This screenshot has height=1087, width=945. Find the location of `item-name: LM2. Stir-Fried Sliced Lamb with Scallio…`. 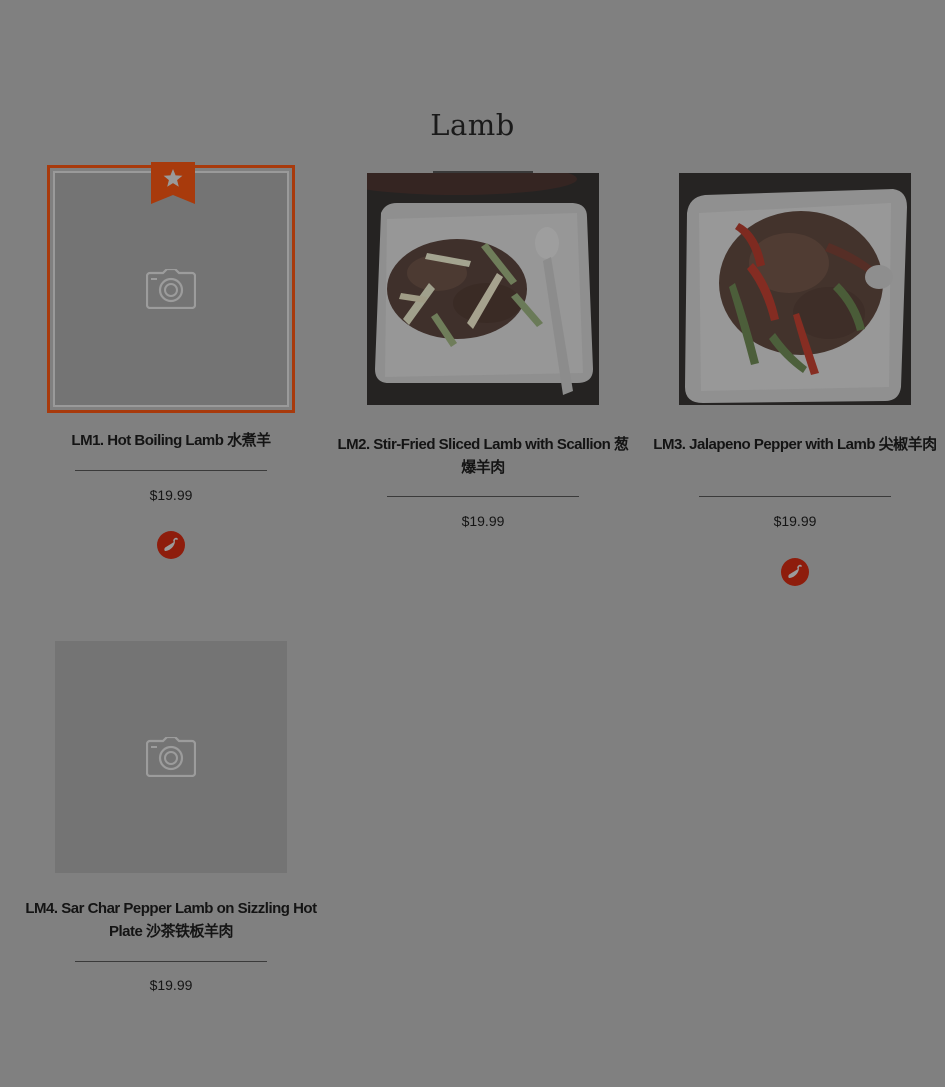

item-name: LM2. Stir-Fried Sliced Lamb with Scallio… is located at coordinates (483, 456).